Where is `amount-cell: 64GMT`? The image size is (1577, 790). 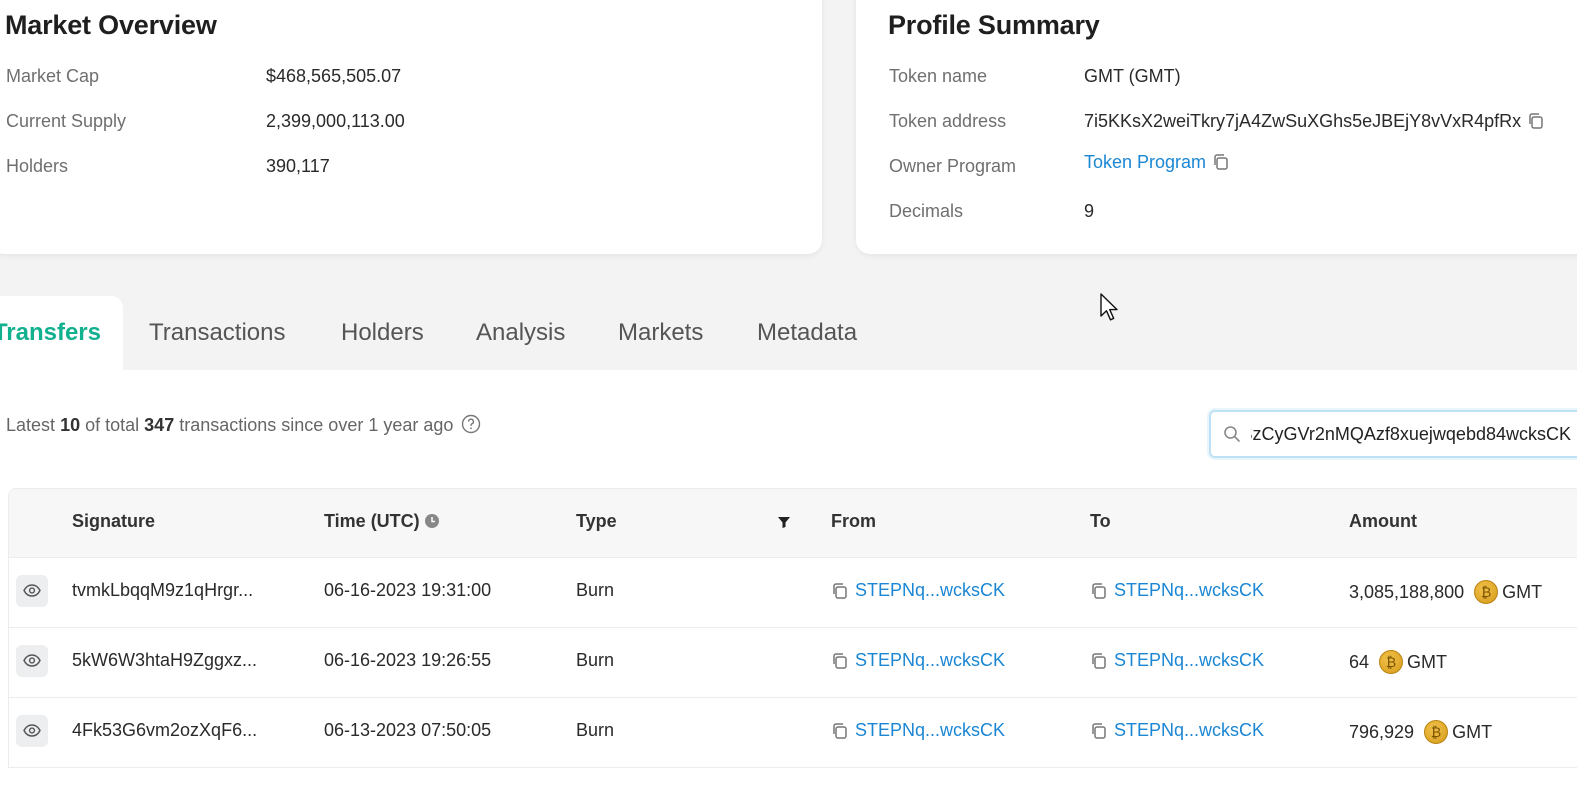
amount-cell: 64GMT is located at coordinates (1398, 662).